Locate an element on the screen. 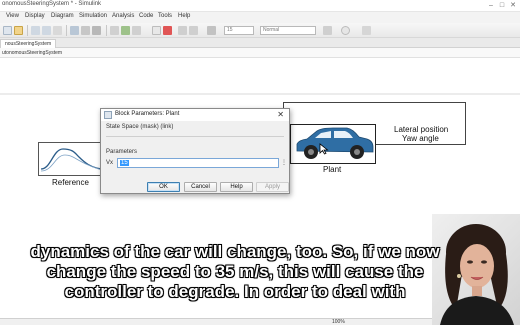 Image resolution: width=520 pixels, height=325 pixels. plant-block is located at coordinates (333, 144).